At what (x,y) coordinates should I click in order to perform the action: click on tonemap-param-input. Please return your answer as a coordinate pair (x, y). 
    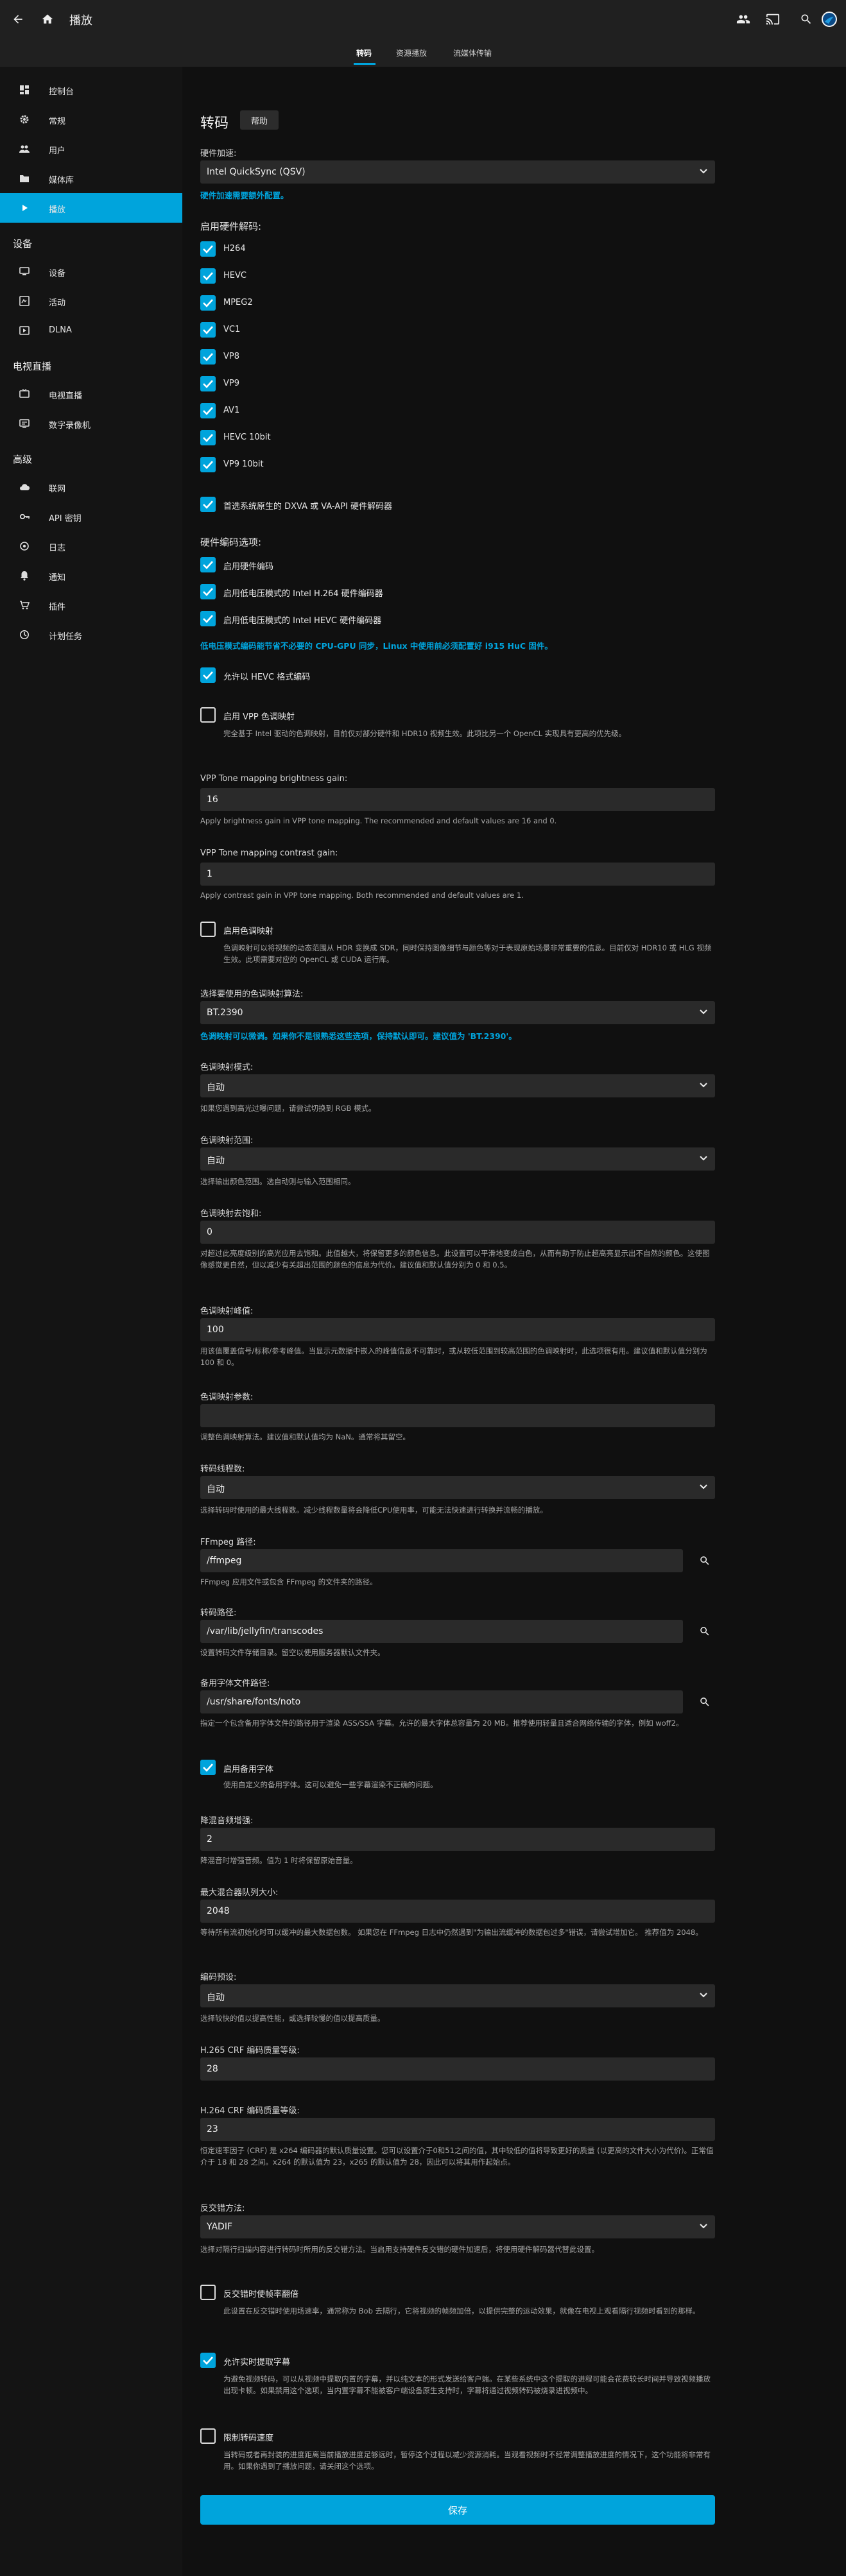
    Looking at the image, I should click on (457, 1415).